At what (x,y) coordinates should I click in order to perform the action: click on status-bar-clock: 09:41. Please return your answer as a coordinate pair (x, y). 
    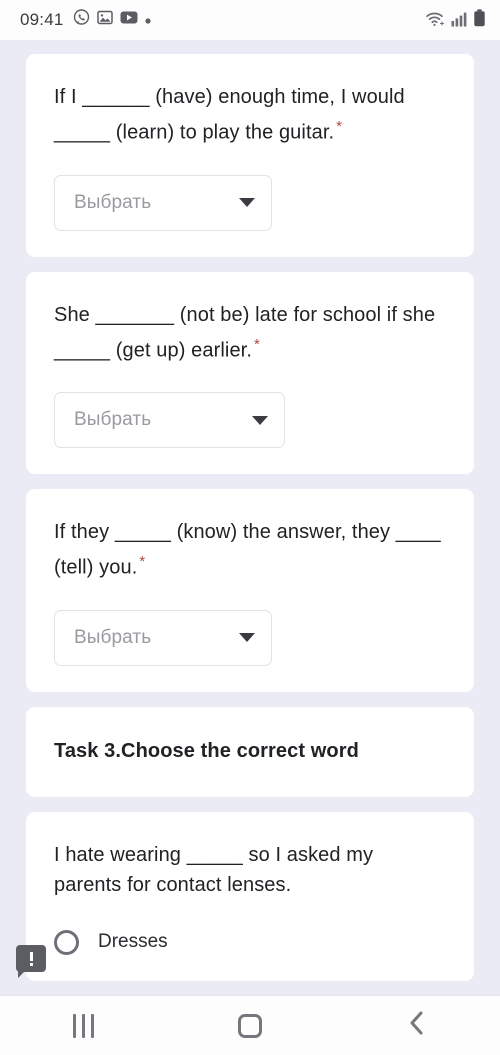
    Looking at the image, I should click on (42, 19).